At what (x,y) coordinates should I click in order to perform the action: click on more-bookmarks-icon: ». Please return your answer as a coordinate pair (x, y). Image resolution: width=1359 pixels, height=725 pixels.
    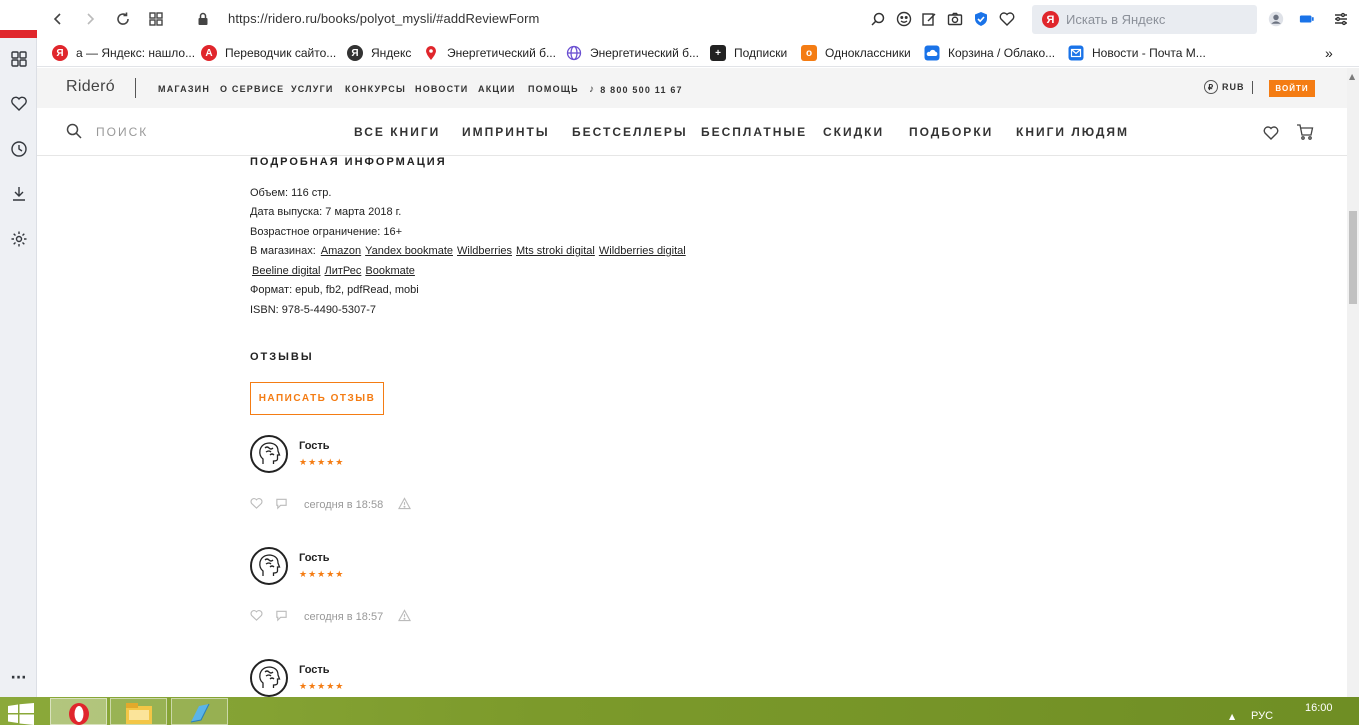
    Looking at the image, I should click on (1329, 53).